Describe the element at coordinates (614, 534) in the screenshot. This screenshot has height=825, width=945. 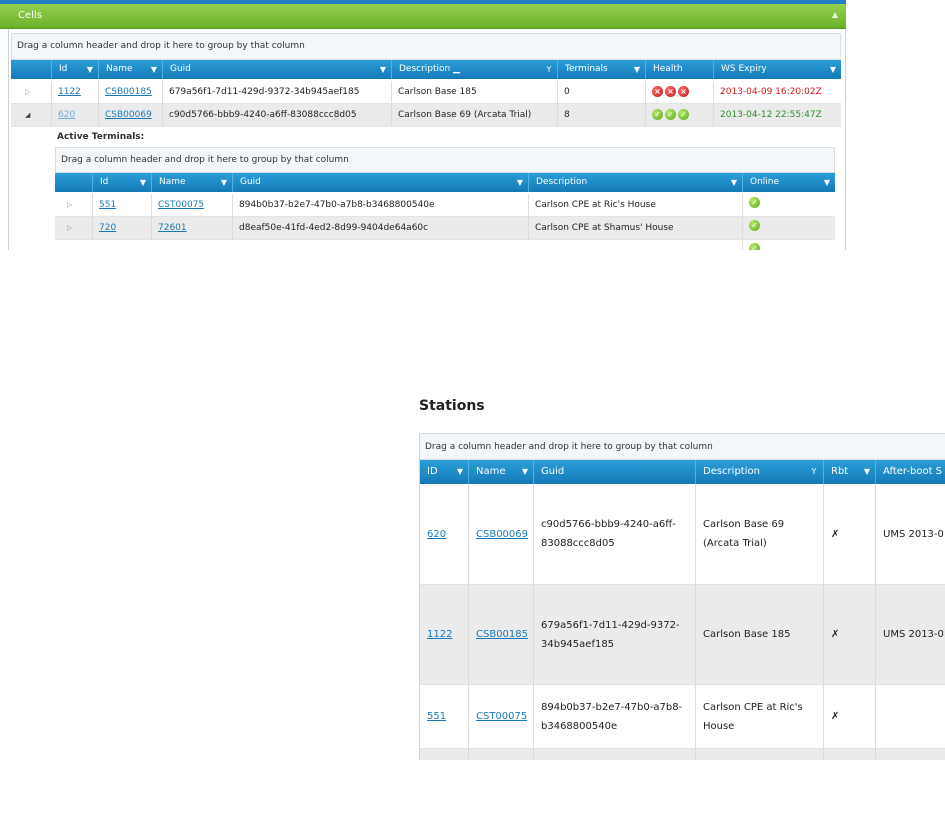
I see `cell-guid: c90d5766-bbb9-4240-a6ff- 83088ccc8d05` at that location.